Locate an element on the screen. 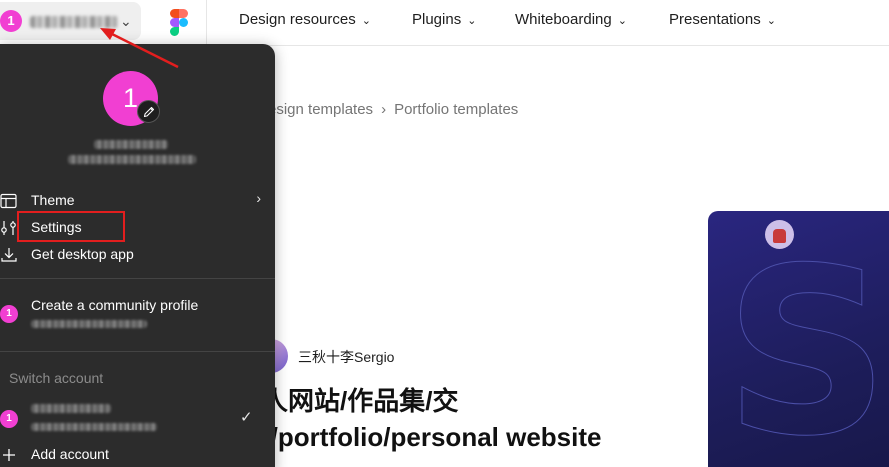  profile-email-redacted is located at coordinates (132, 159).